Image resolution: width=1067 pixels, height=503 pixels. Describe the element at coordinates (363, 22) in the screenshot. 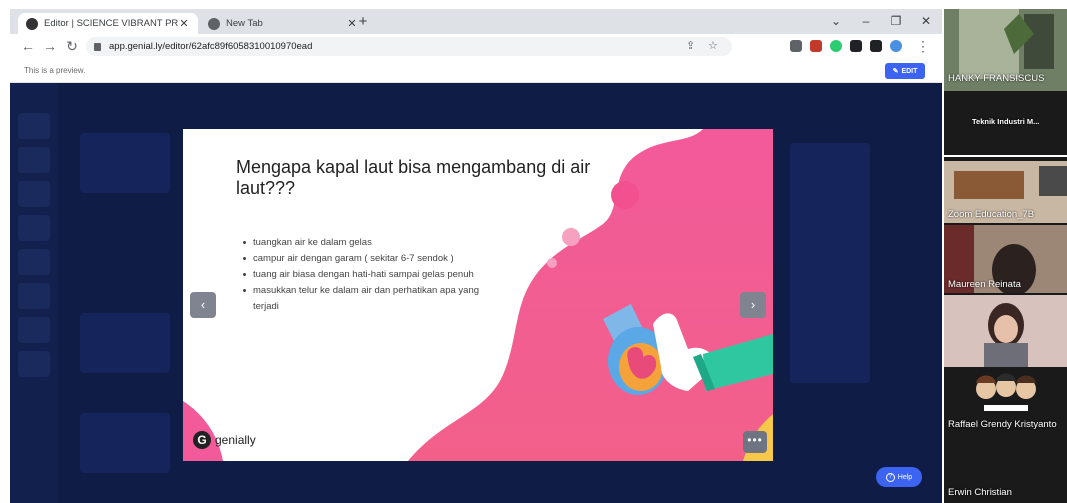

I see `new-tab-button: +` at that location.